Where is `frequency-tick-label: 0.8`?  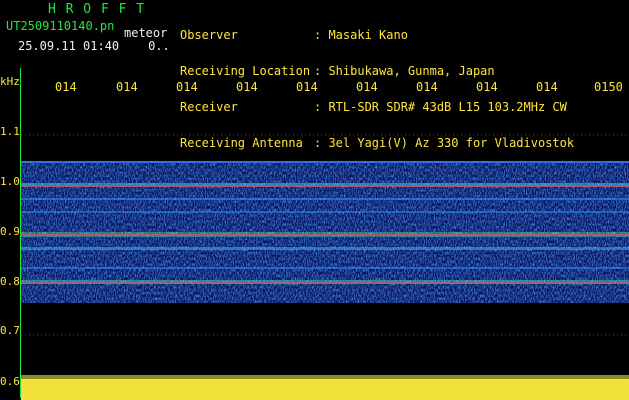
frequency-tick-label: 0.8 is located at coordinates (10, 281).